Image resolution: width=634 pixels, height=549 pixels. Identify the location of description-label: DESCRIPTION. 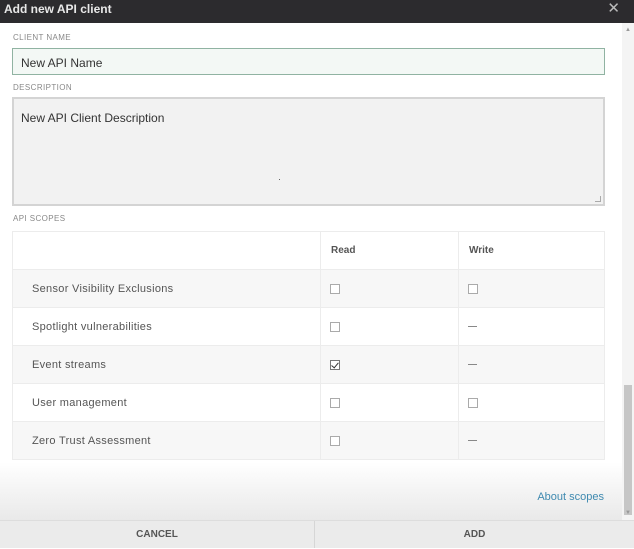
(43, 87).